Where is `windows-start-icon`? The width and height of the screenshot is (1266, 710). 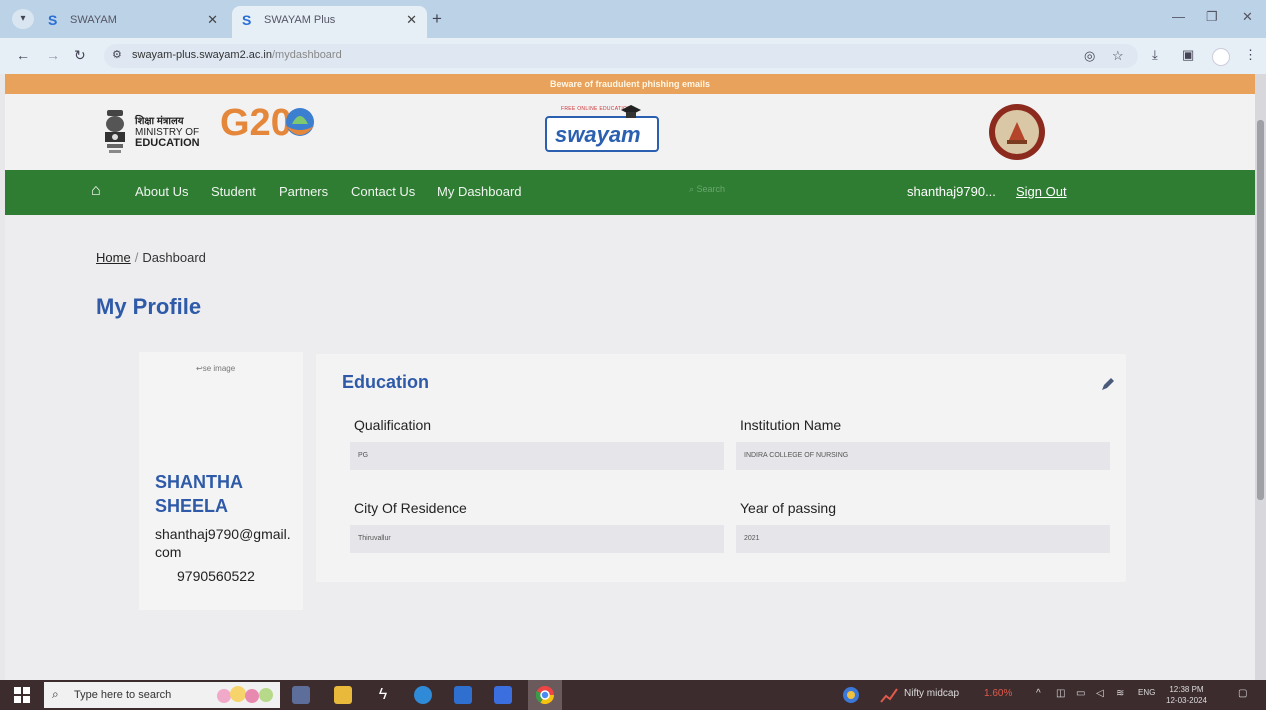
windows-start-icon is located at coordinates (22, 695).